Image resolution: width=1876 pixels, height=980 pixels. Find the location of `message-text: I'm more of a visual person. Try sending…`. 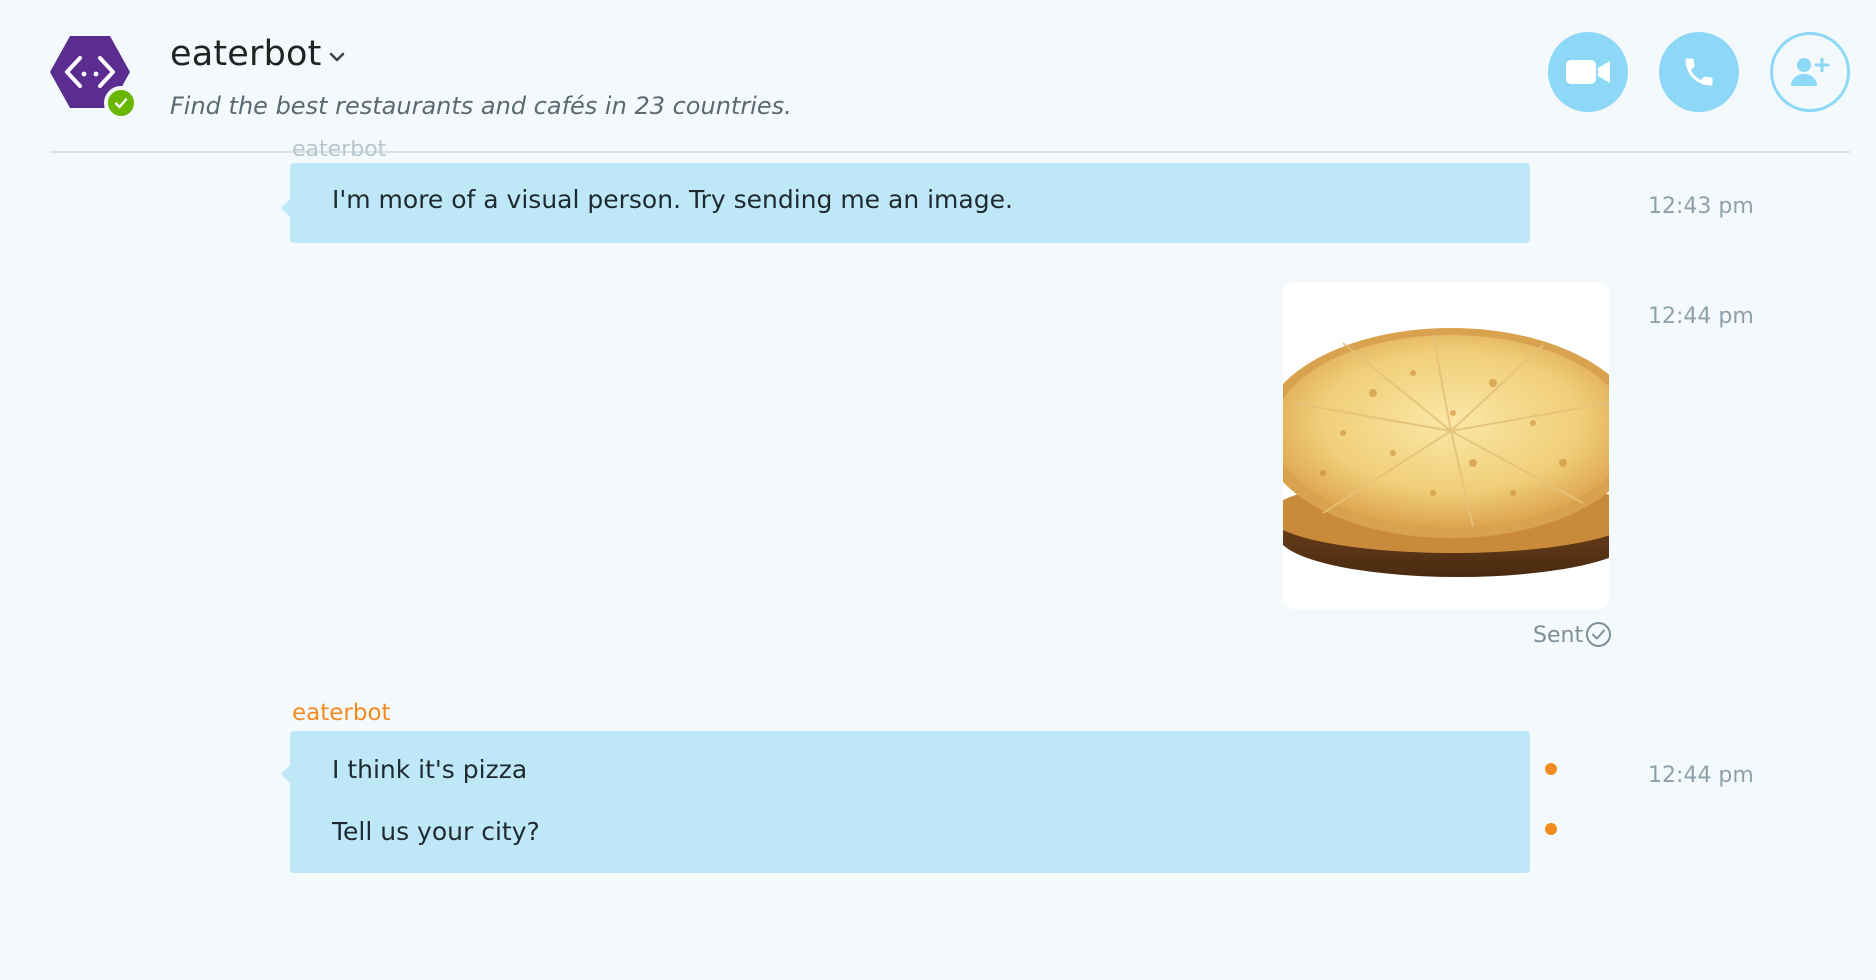

message-text: I'm more of a visual person. Try sending… is located at coordinates (672, 199).